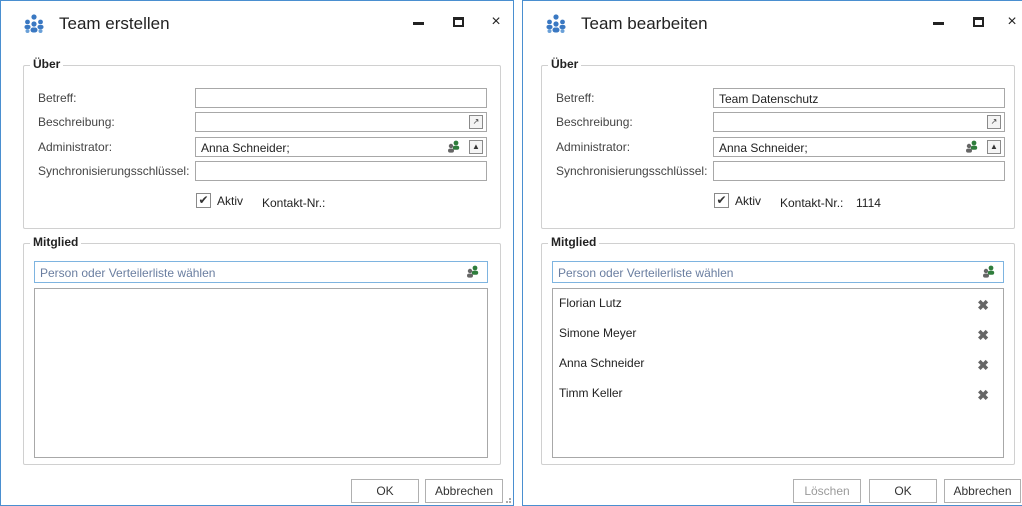 Image resolution: width=1022 pixels, height=506 pixels. I want to click on subject-input, so click(341, 98).